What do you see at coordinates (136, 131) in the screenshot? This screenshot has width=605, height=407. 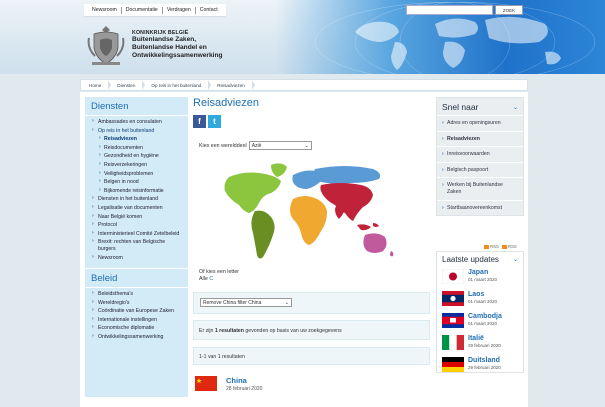 I see `sidebar-item: Op reis in het buitenland` at bounding box center [136, 131].